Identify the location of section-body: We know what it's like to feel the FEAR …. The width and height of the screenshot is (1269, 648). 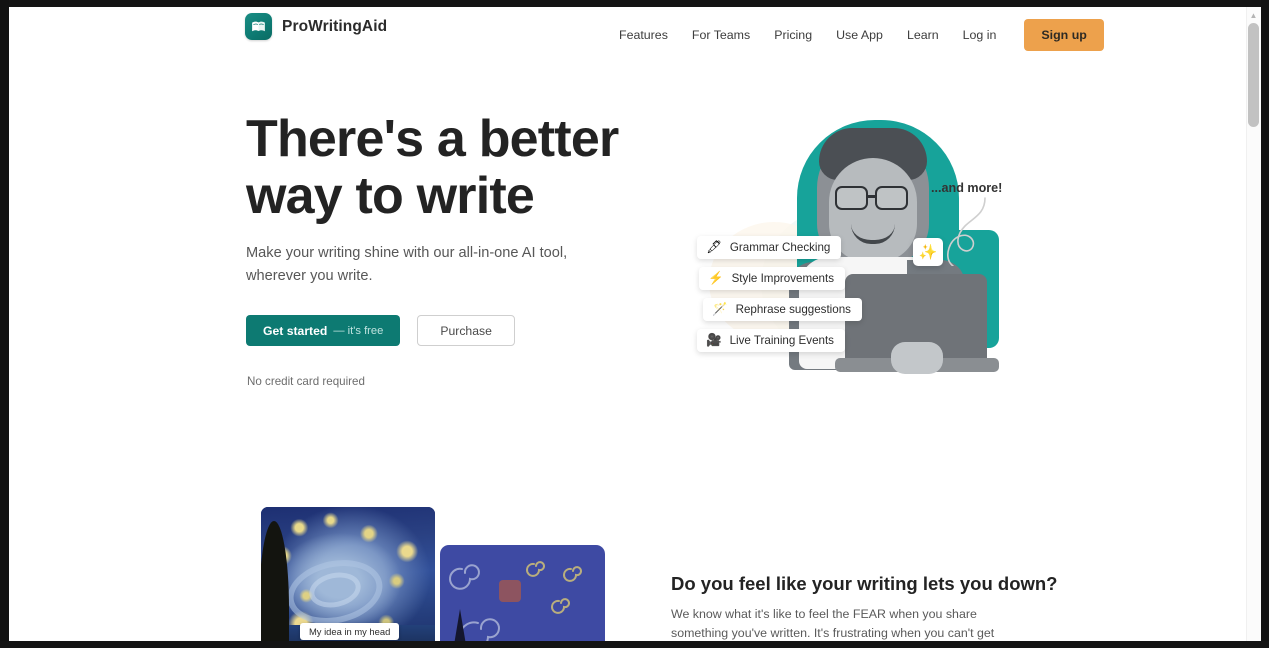
(833, 623).